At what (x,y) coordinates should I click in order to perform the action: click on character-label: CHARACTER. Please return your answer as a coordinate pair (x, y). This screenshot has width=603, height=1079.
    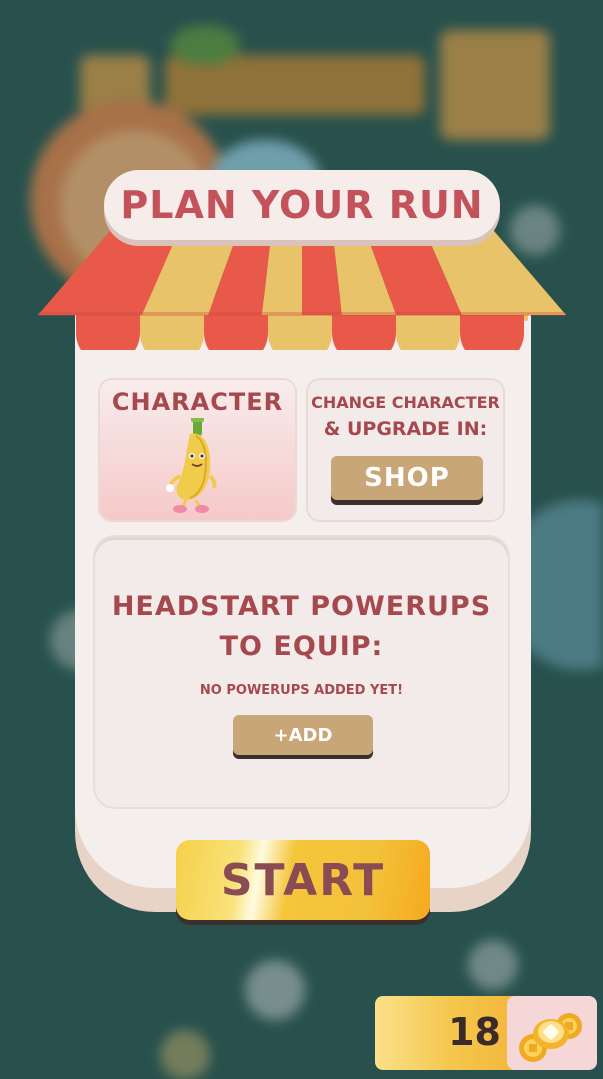
    Looking at the image, I should click on (197, 402).